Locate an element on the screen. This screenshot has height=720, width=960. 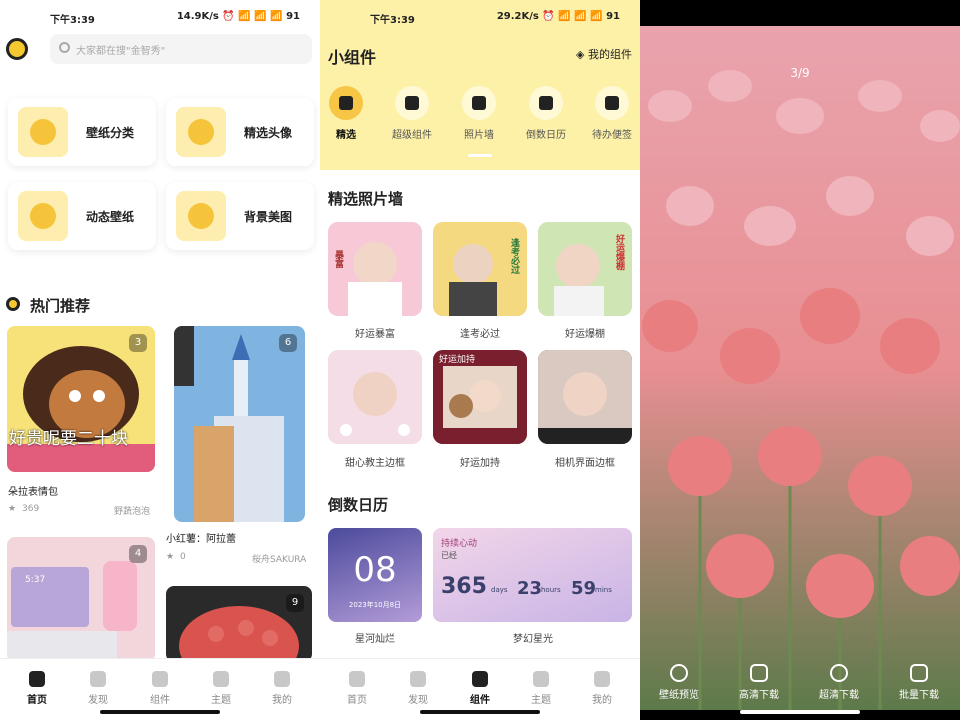
status-bar: 下午3:39 29.2K/s ⏰ 📶 📶 📶 91 is located at coordinates (480, 17).